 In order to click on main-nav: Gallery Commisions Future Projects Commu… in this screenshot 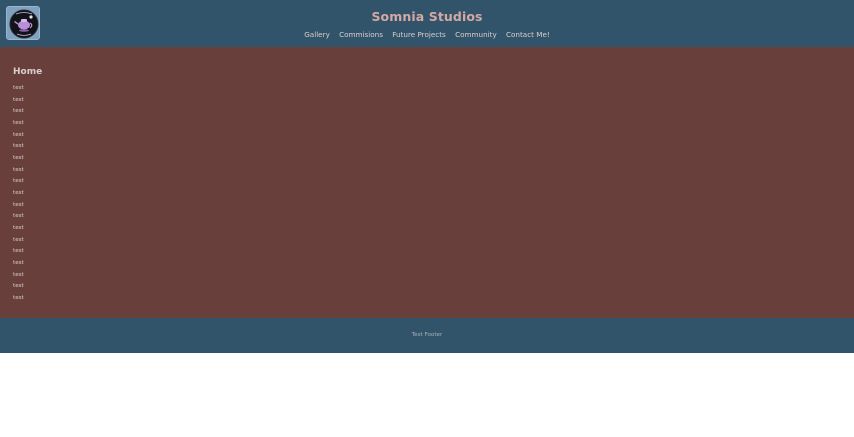, I will do `click(427, 34)`.